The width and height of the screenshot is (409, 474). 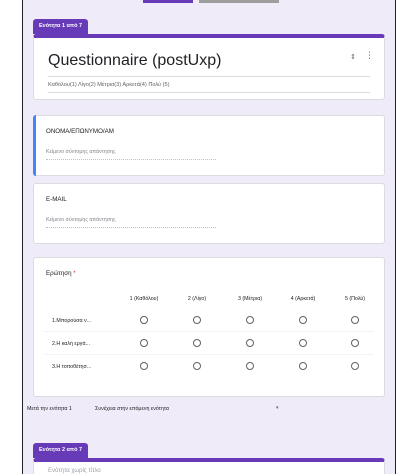 I want to click on section-2-header-card: Ενότητα χωρίς τίτλο, so click(x=209, y=466).